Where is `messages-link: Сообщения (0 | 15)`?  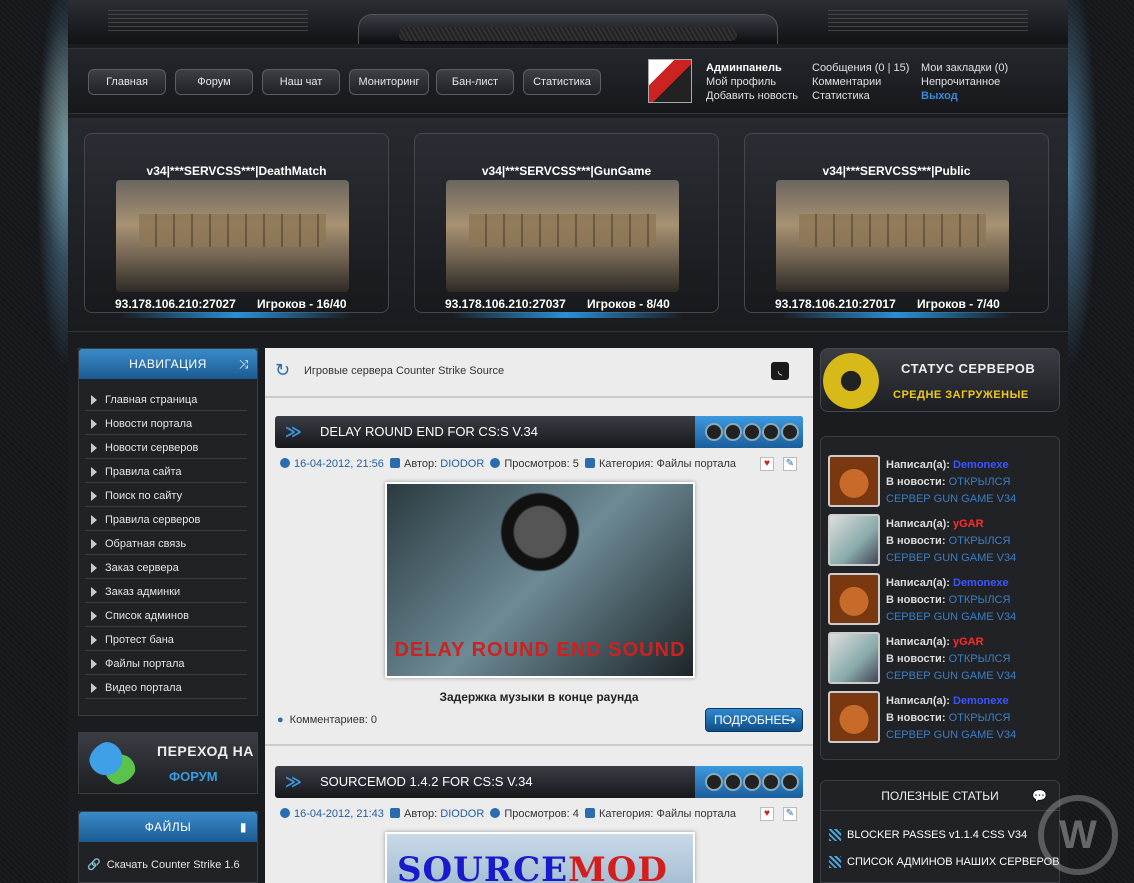
messages-link: Сообщения (0 | 15) is located at coordinates (860, 68).